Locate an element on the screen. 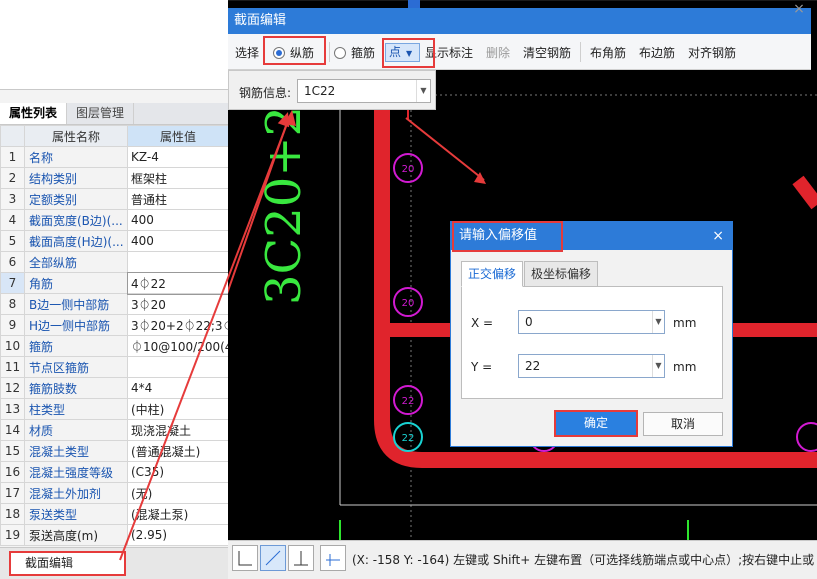  property-value: ⏀10@100/200(4 is located at coordinates (178, 346).